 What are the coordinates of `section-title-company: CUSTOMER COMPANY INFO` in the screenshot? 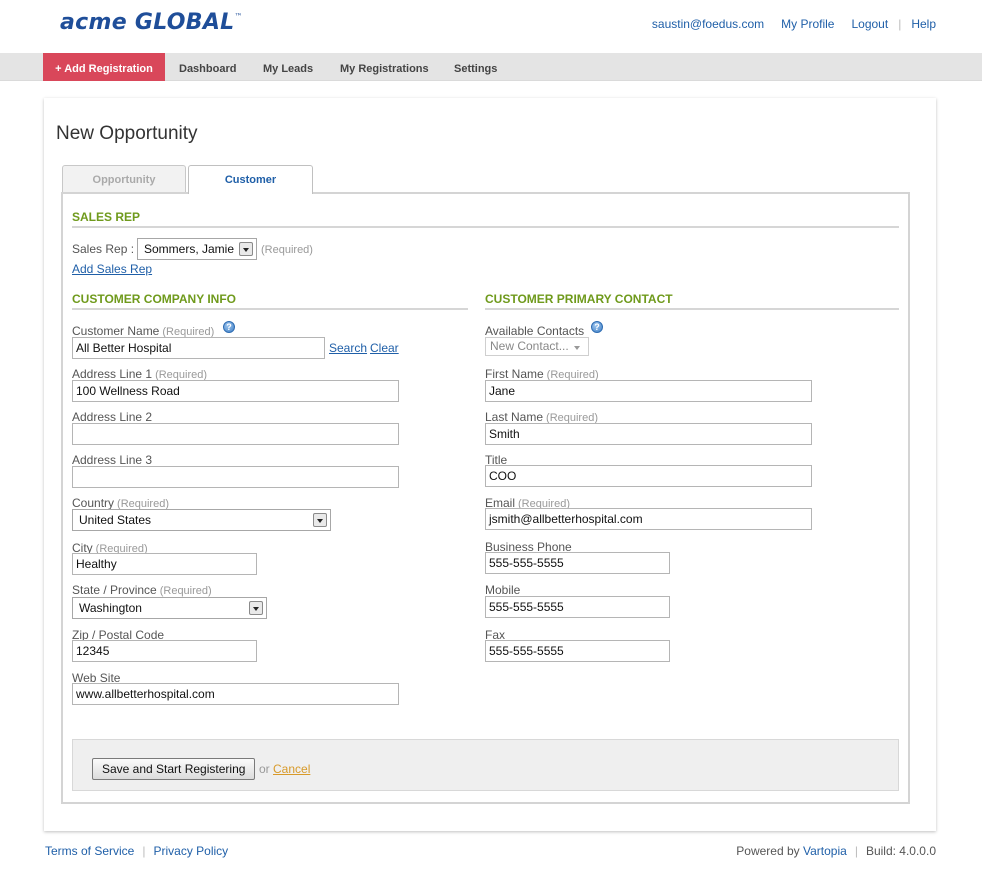 It's located at (154, 299).